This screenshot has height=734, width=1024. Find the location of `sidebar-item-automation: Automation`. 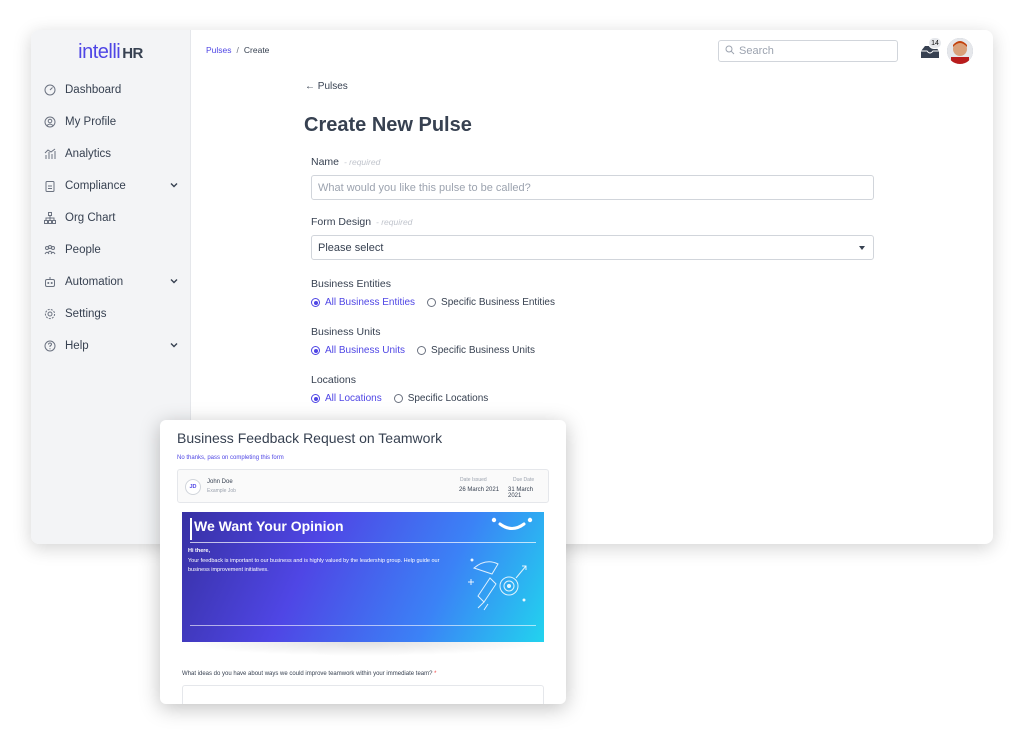

sidebar-item-automation: Automation is located at coordinates (110, 282).